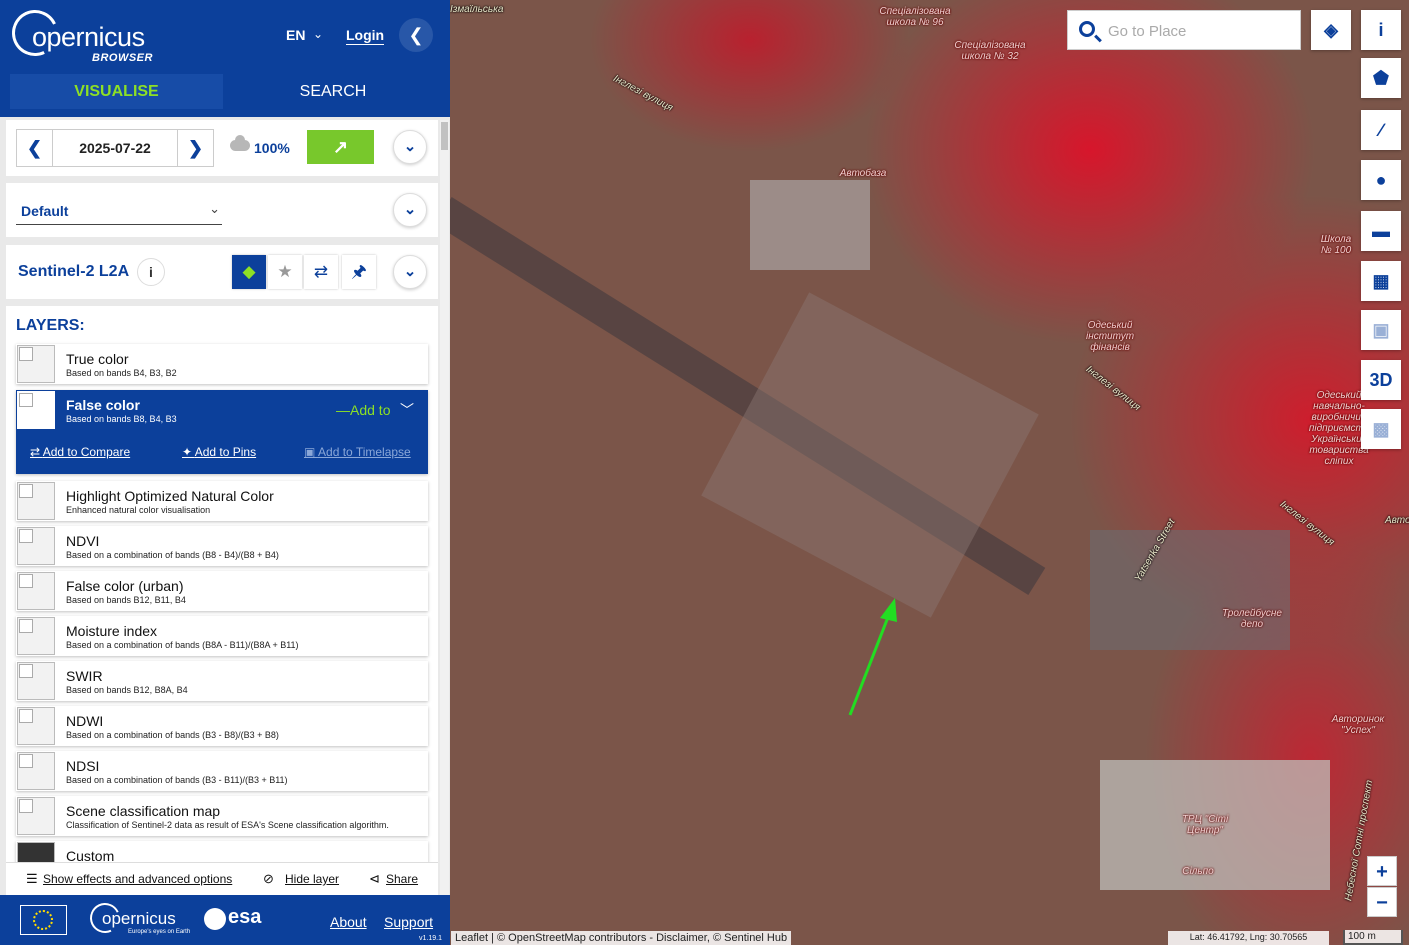 This screenshot has width=1409, height=945. I want to click on annotation-arrow, so click(872, 657).